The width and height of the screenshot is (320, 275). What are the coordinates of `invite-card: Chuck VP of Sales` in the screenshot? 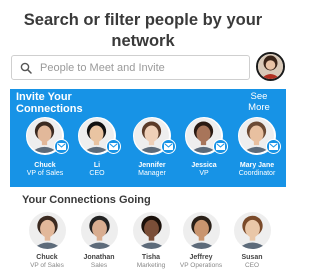 It's located at (45, 147).